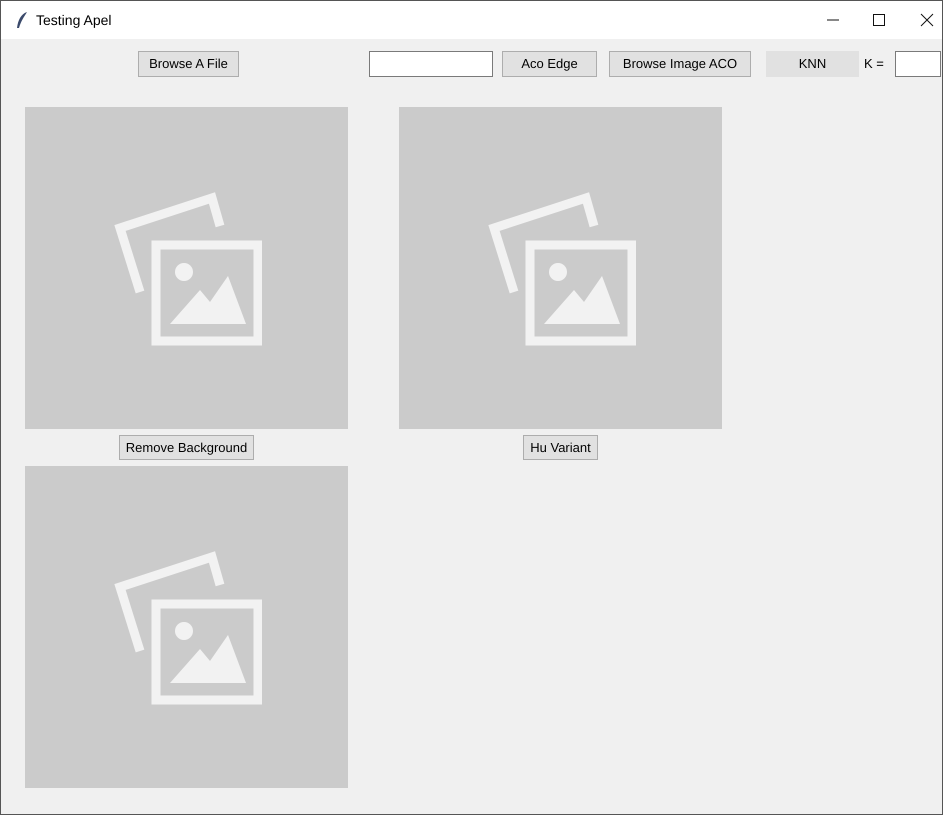 The width and height of the screenshot is (943, 815). What do you see at coordinates (22, 20) in the screenshot?
I see `feather-icon` at bounding box center [22, 20].